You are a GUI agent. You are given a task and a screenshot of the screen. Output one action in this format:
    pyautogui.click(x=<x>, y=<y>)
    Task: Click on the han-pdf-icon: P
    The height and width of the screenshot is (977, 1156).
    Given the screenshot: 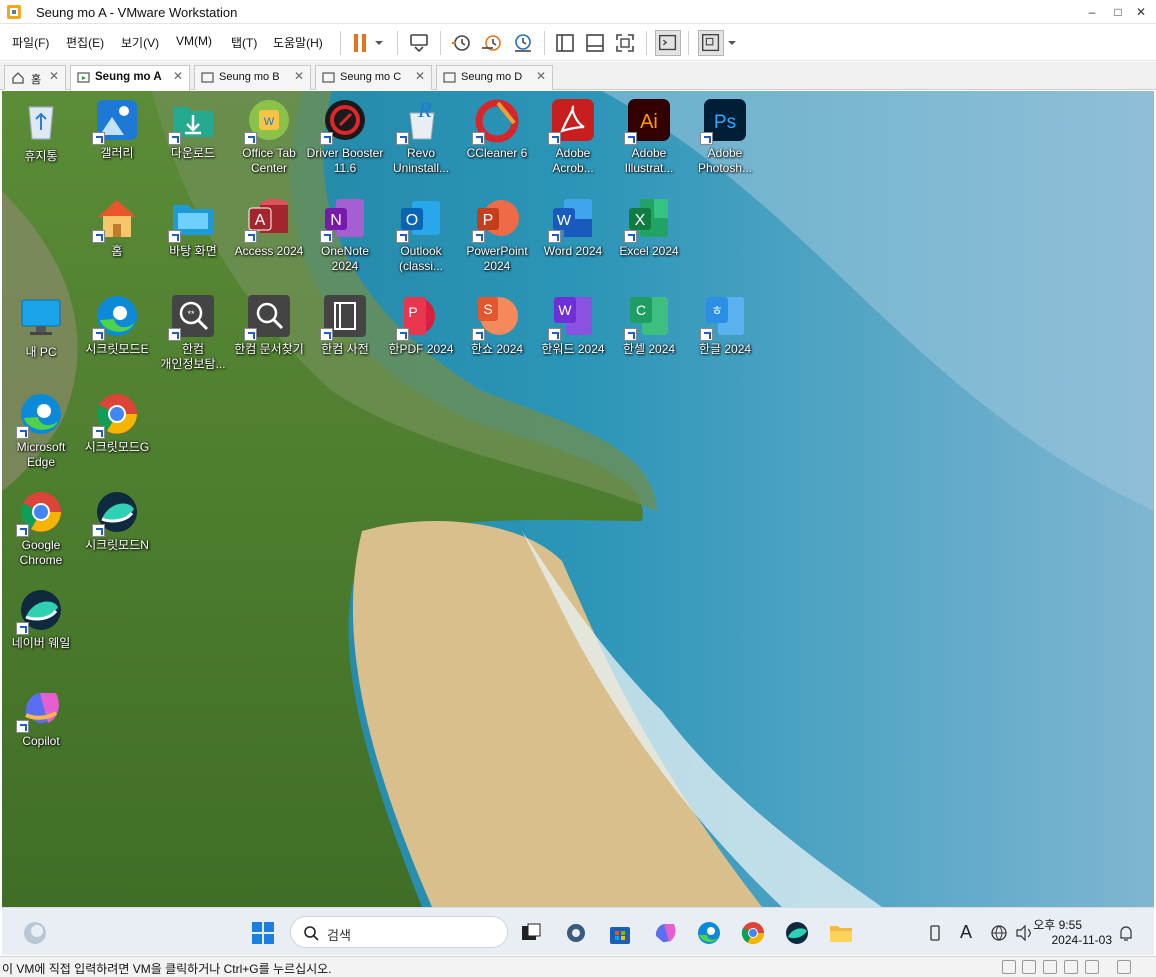 What is the action you would take?
    pyautogui.click(x=420, y=317)
    